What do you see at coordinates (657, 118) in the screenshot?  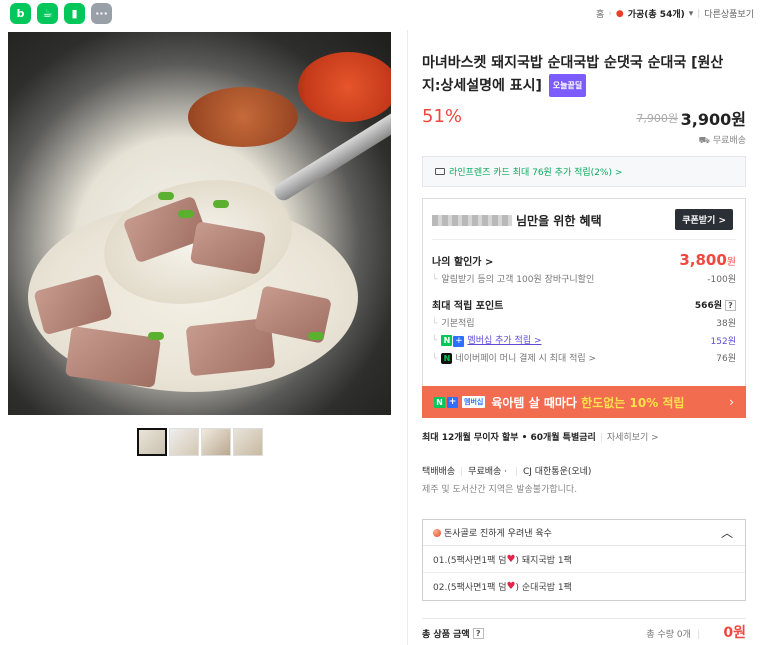 I see `original-price: 7,900원` at bounding box center [657, 118].